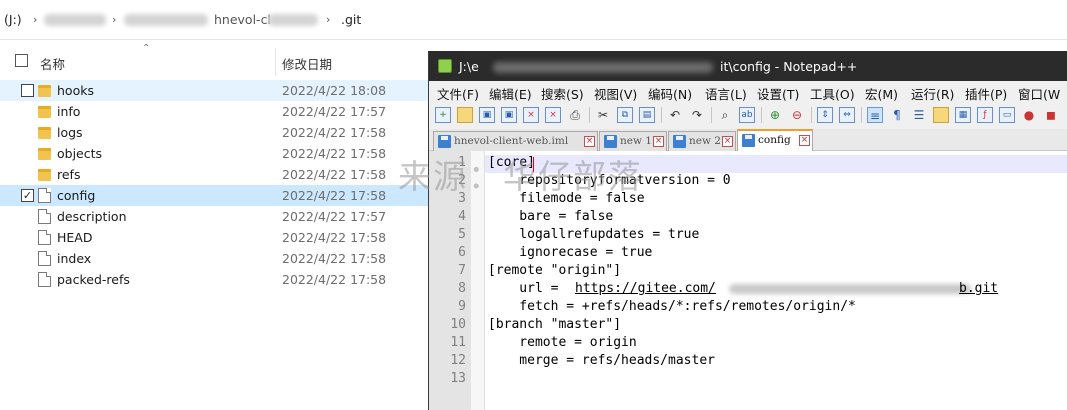 The width and height of the screenshot is (1067, 410). Describe the element at coordinates (215, 132) in the screenshot. I see `list-item: logs 2022/4/22 17:58` at that location.